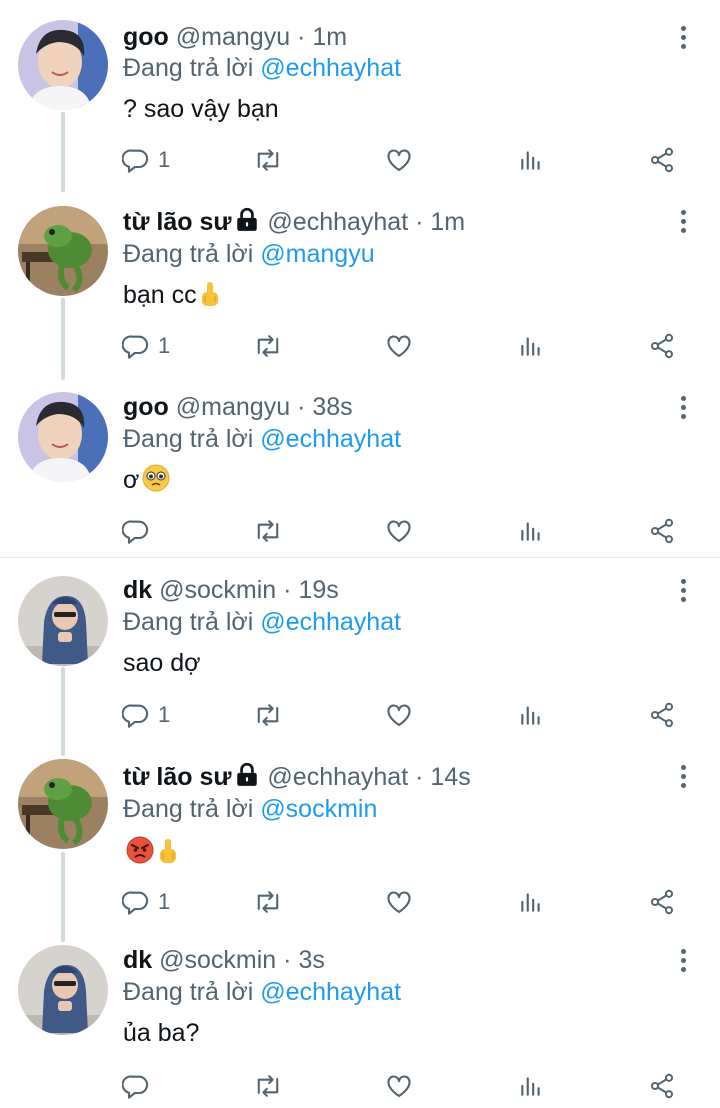 This screenshot has width=720, height=1108. I want to click on tweet-text: ơ, so click(147, 480).